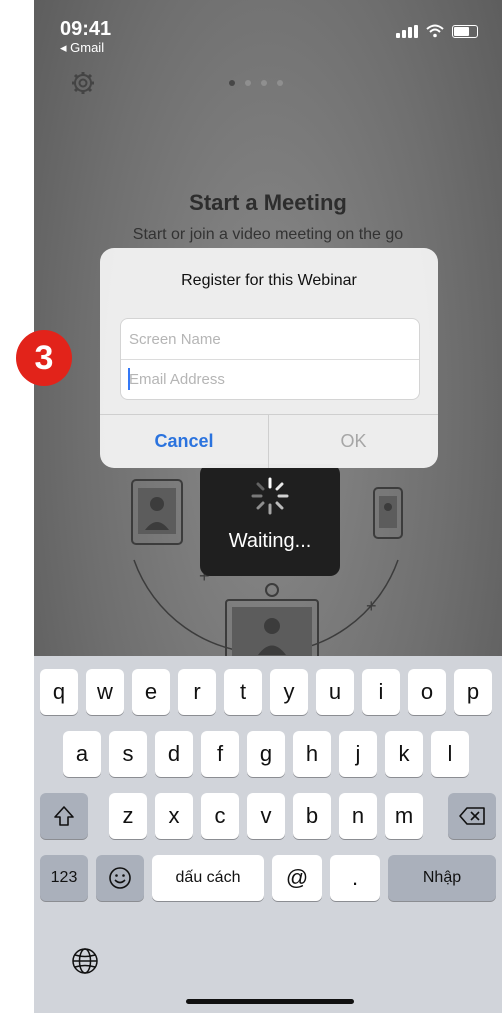 This screenshot has height=1013, width=502. What do you see at coordinates (105, 692) in the screenshot?
I see `key-w: w` at bounding box center [105, 692].